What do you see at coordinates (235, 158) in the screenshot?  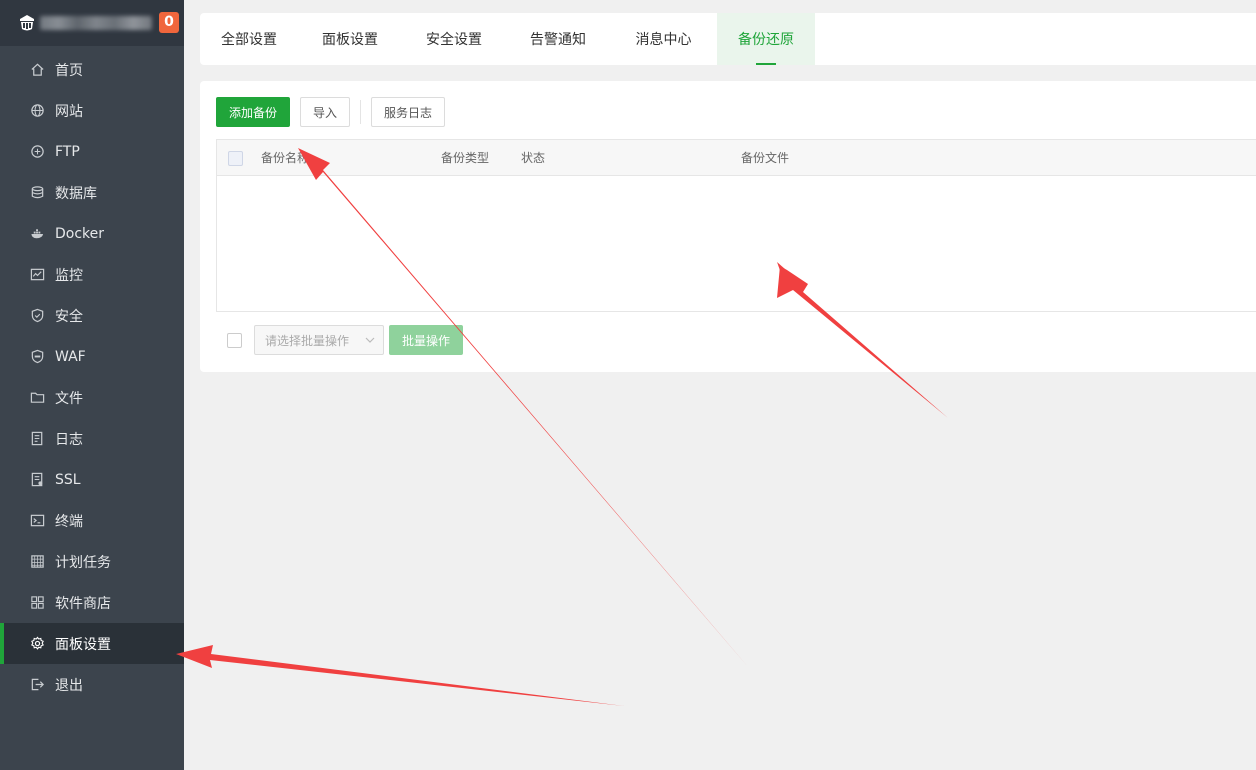 I see `select-all-checkbox` at bounding box center [235, 158].